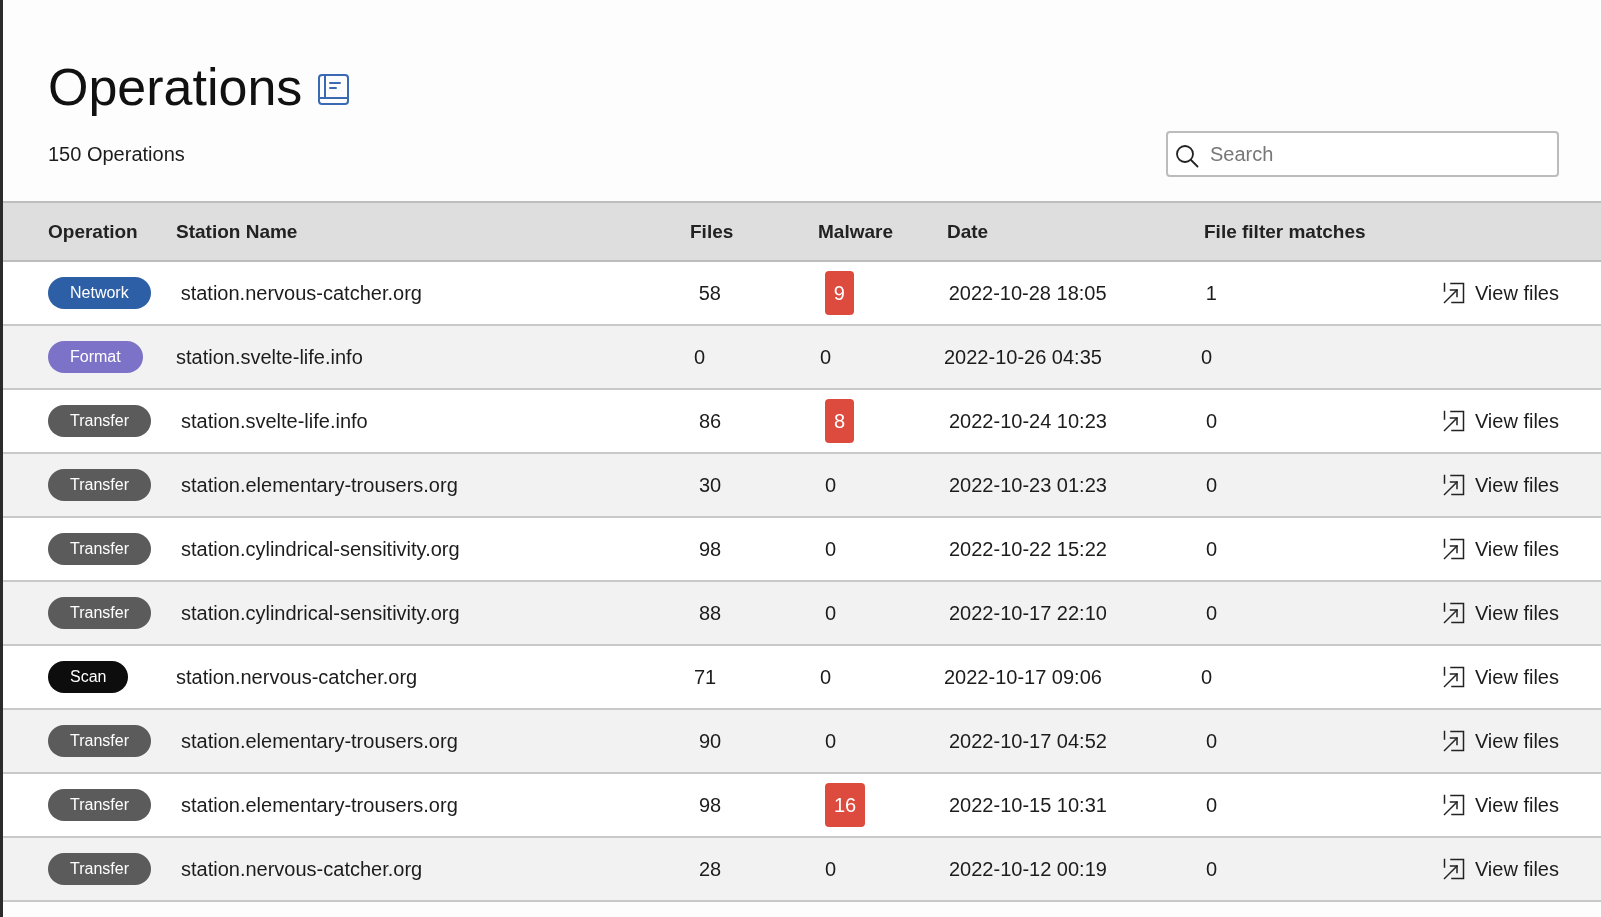 This screenshot has width=1601, height=917. I want to click on date-time: 2022-10-17 09:06, so click(1023, 676).